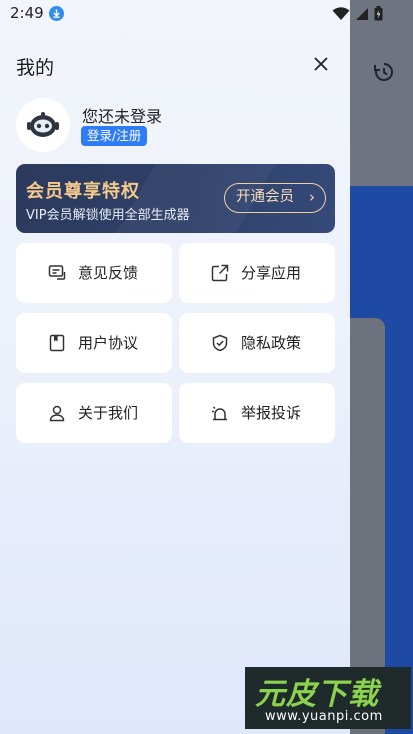 This screenshot has width=413, height=734. Describe the element at coordinates (27, 13) in the screenshot. I see `status-time: 2:49` at that location.